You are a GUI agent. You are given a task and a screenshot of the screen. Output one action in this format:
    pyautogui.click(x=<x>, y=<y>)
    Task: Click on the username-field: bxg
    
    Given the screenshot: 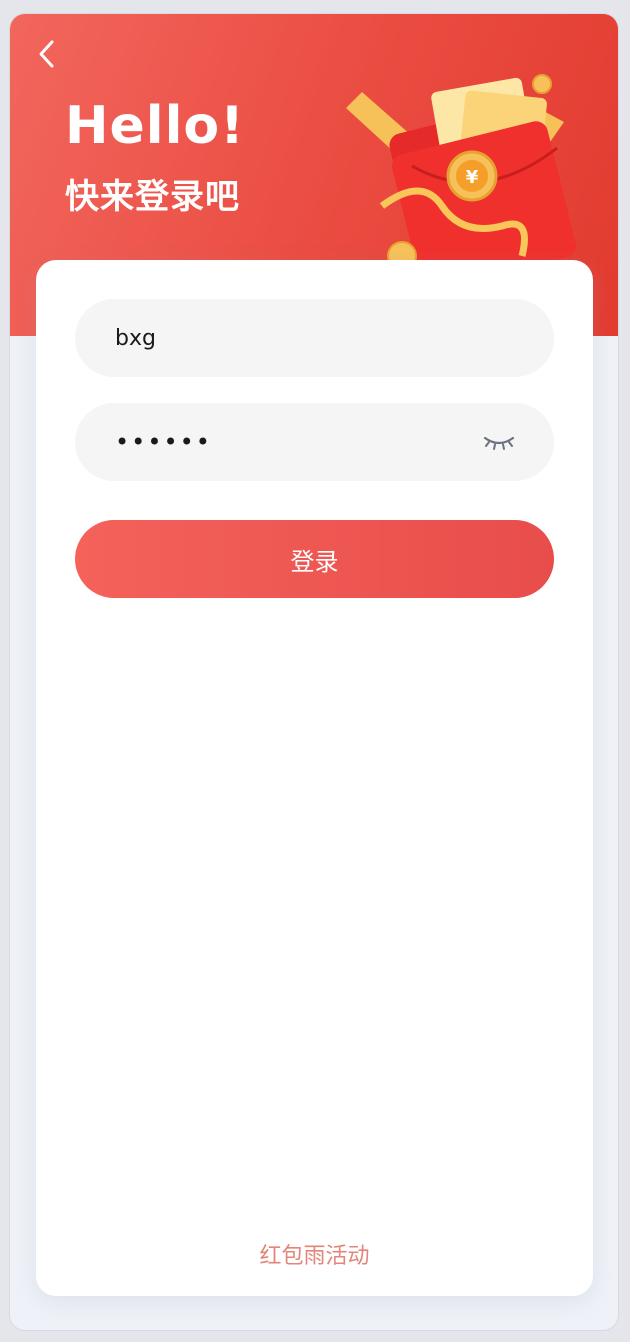 What is the action you would take?
    pyautogui.click(x=314, y=338)
    